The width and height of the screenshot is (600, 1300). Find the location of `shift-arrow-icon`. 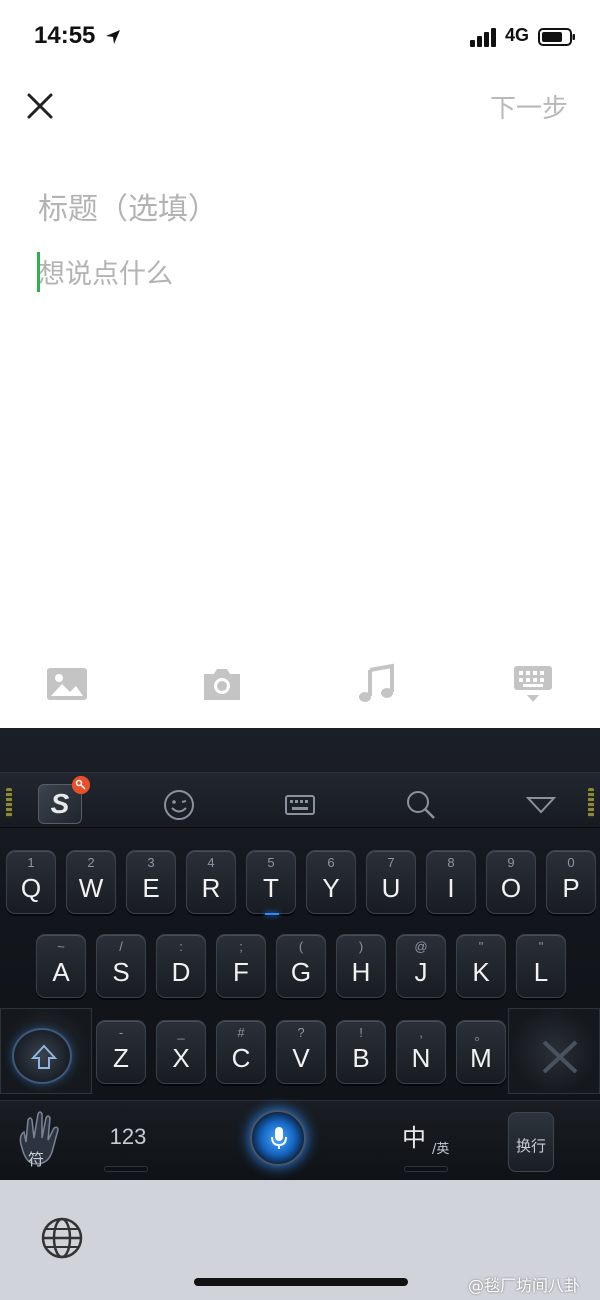

shift-arrow-icon is located at coordinates (44, 1056).